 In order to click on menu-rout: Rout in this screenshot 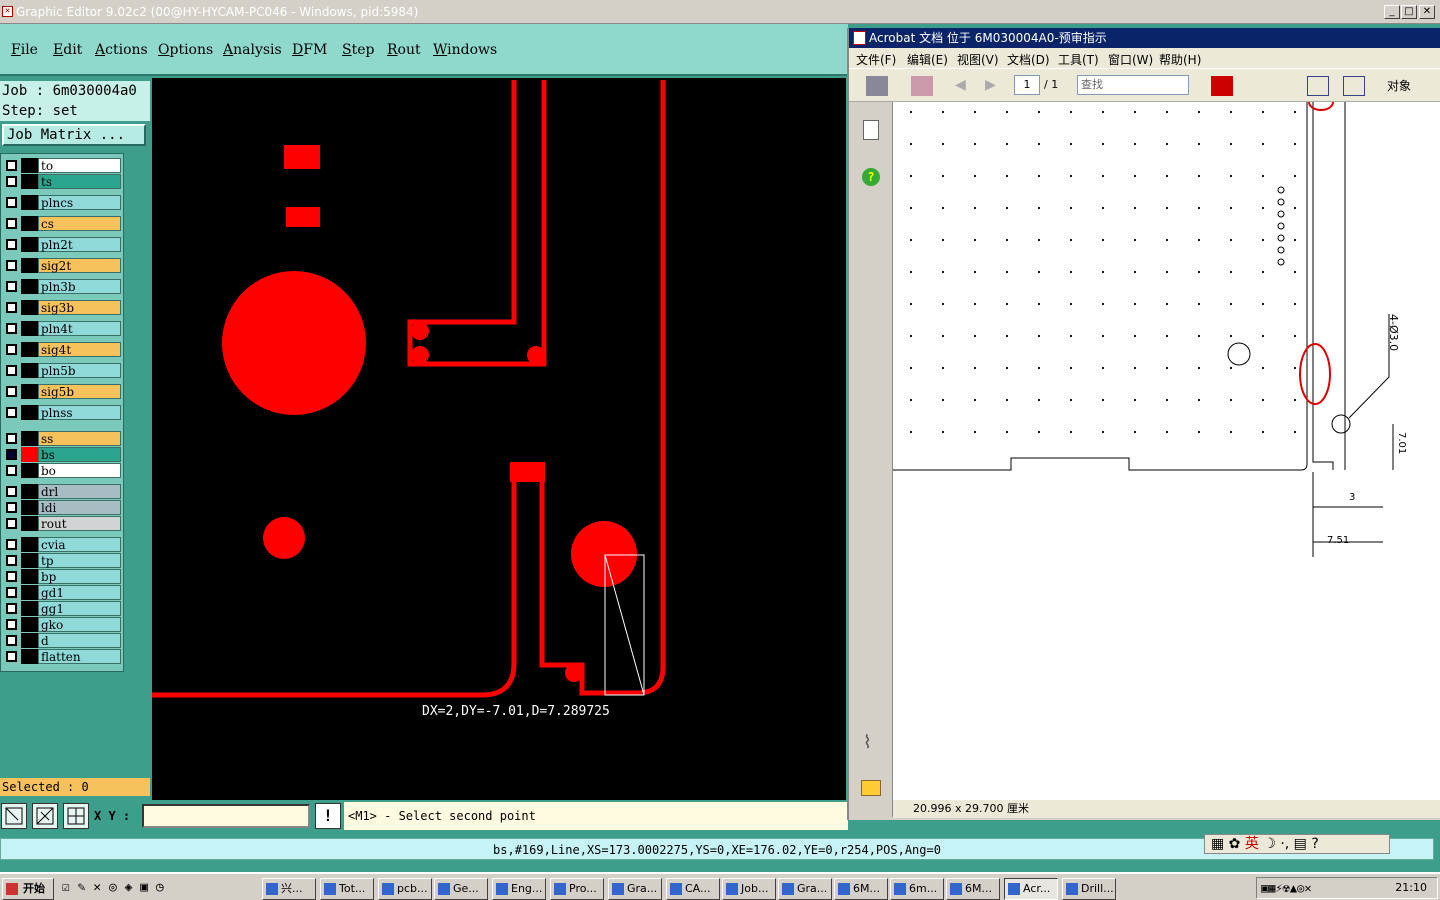, I will do `click(404, 50)`.